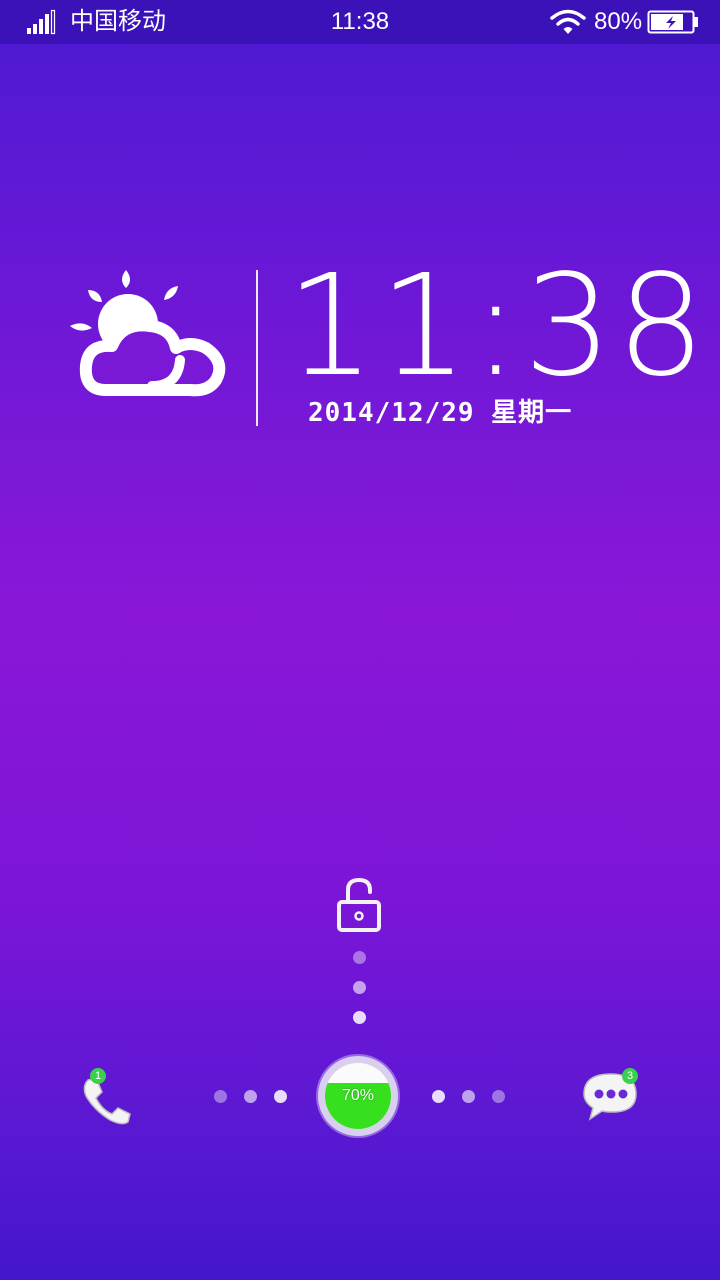 The width and height of the screenshot is (720, 1280). What do you see at coordinates (630, 1076) in the screenshot?
I see `messages-badge: 3` at bounding box center [630, 1076].